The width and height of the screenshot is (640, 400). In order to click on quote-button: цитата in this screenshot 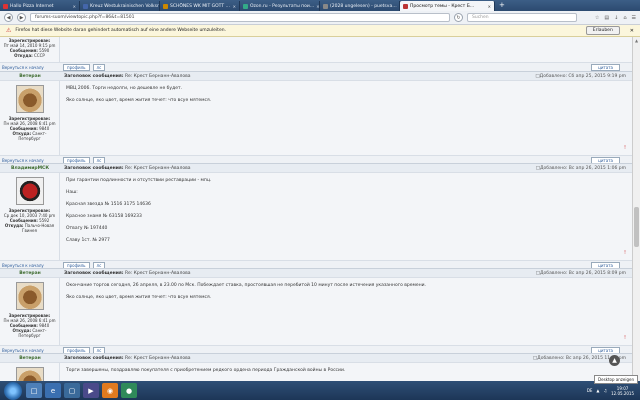, I will do `click(605, 67)`.